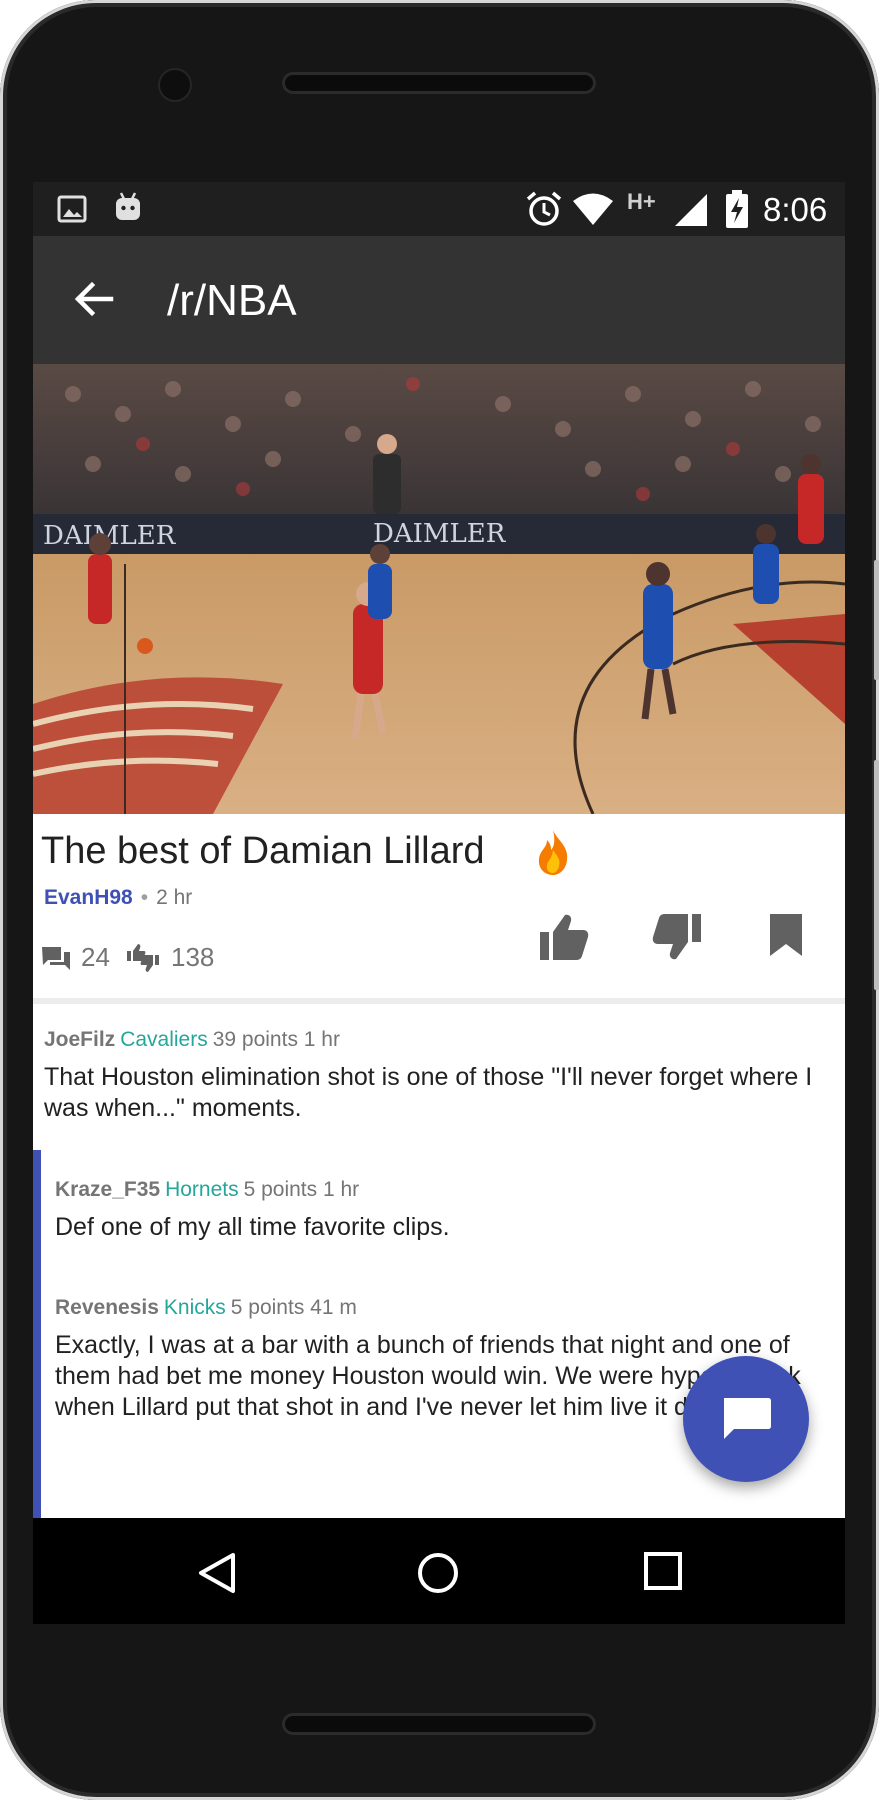  Describe the element at coordinates (175, 85) in the screenshot. I see `front-camera` at that location.